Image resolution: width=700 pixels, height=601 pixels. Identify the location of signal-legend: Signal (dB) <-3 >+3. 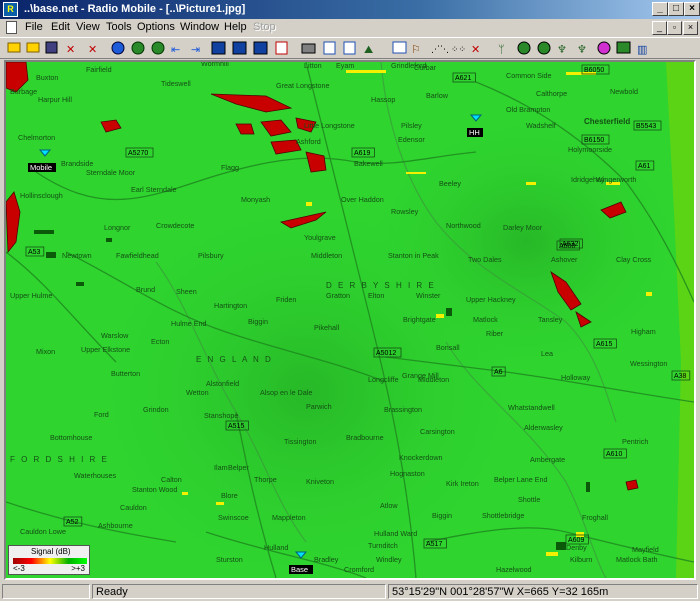
(49, 560).